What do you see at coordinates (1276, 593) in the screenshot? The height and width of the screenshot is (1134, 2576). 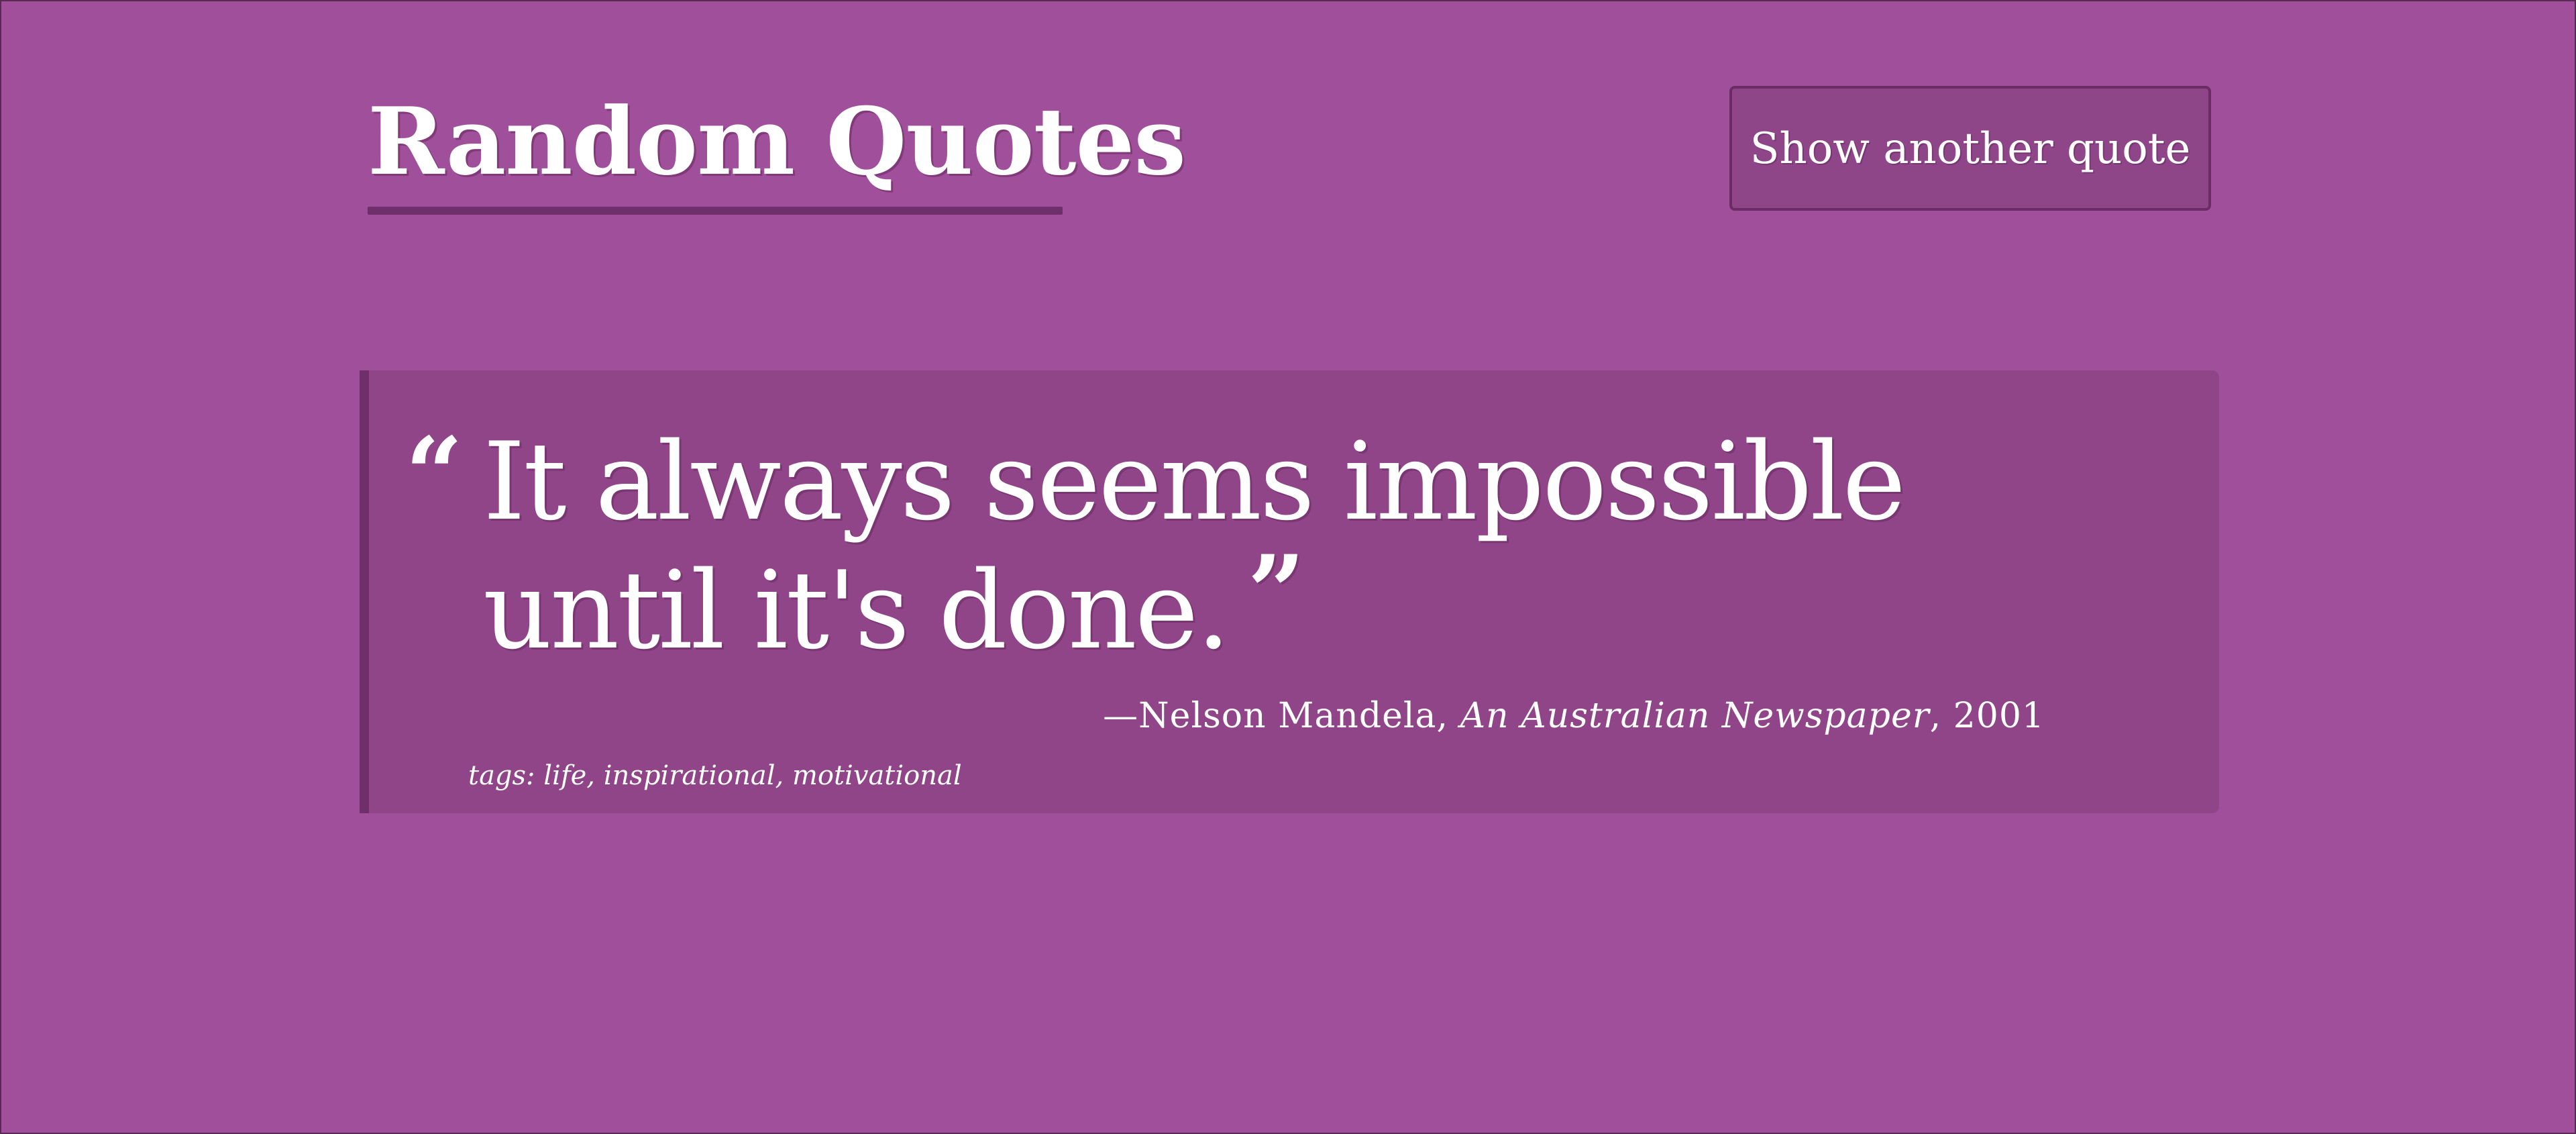 I see `close-quote-icon: ”` at bounding box center [1276, 593].